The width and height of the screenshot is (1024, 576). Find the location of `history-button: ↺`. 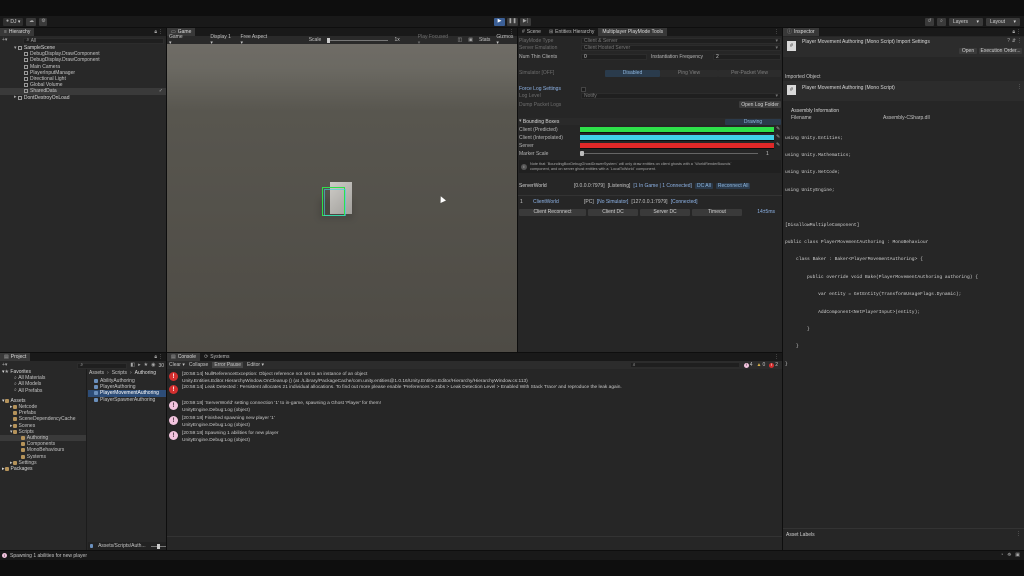

history-button: ↺ is located at coordinates (929, 21).